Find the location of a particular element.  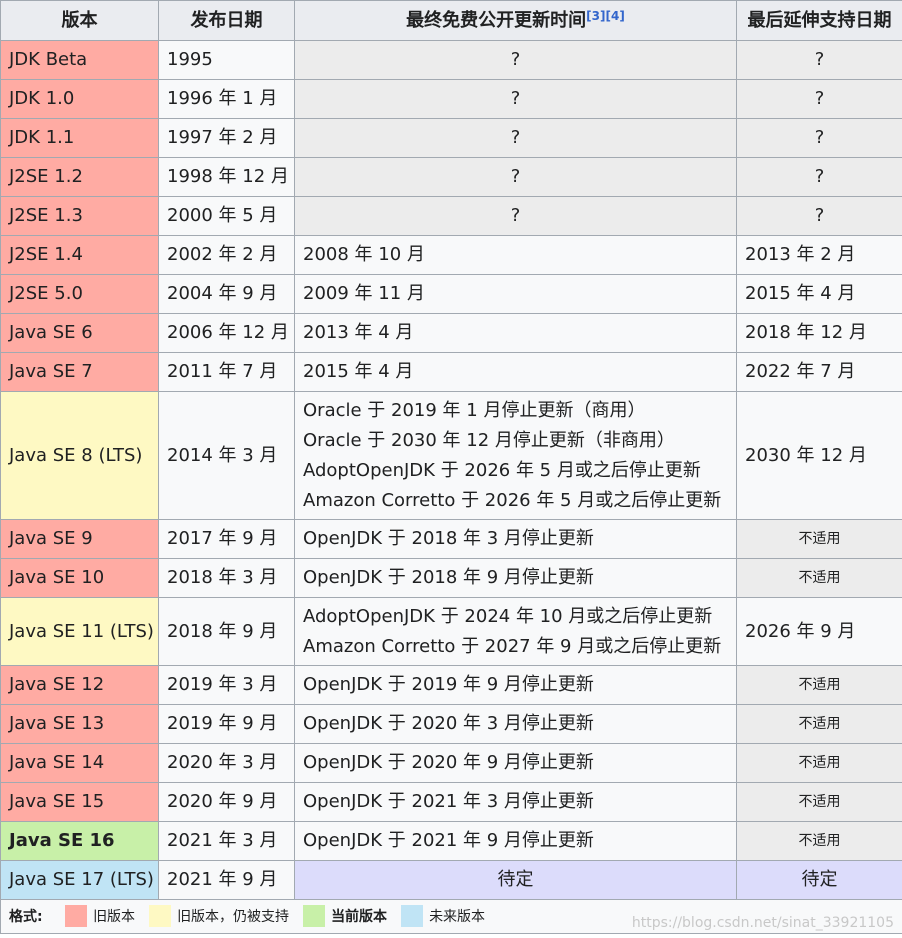

table-row: J2SE 1.21998 年 12 月?? is located at coordinates (451, 177).